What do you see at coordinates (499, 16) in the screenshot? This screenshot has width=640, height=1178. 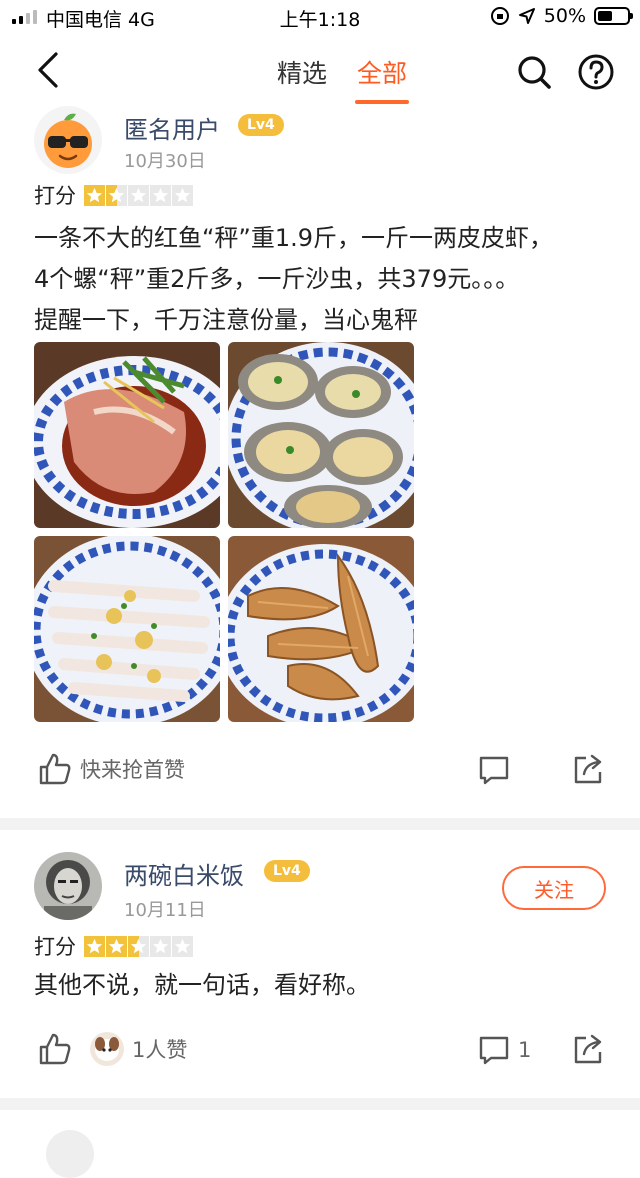 I see `orientation-lock-icon` at bounding box center [499, 16].